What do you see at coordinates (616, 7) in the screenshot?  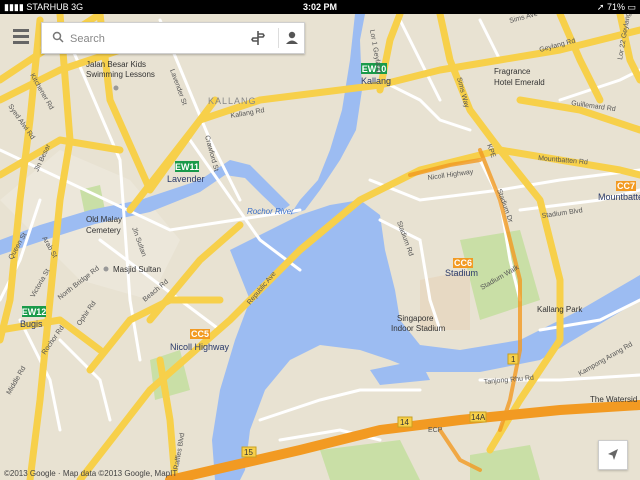 I see `status-battery: ➚ 71% ▭` at bounding box center [616, 7].